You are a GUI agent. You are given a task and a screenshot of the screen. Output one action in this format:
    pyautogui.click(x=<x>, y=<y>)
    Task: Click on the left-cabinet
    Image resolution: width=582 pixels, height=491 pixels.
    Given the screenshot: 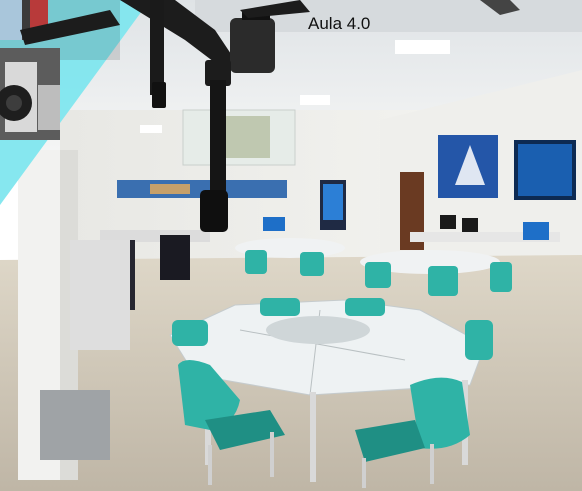 What is the action you would take?
    pyautogui.click(x=100, y=295)
    